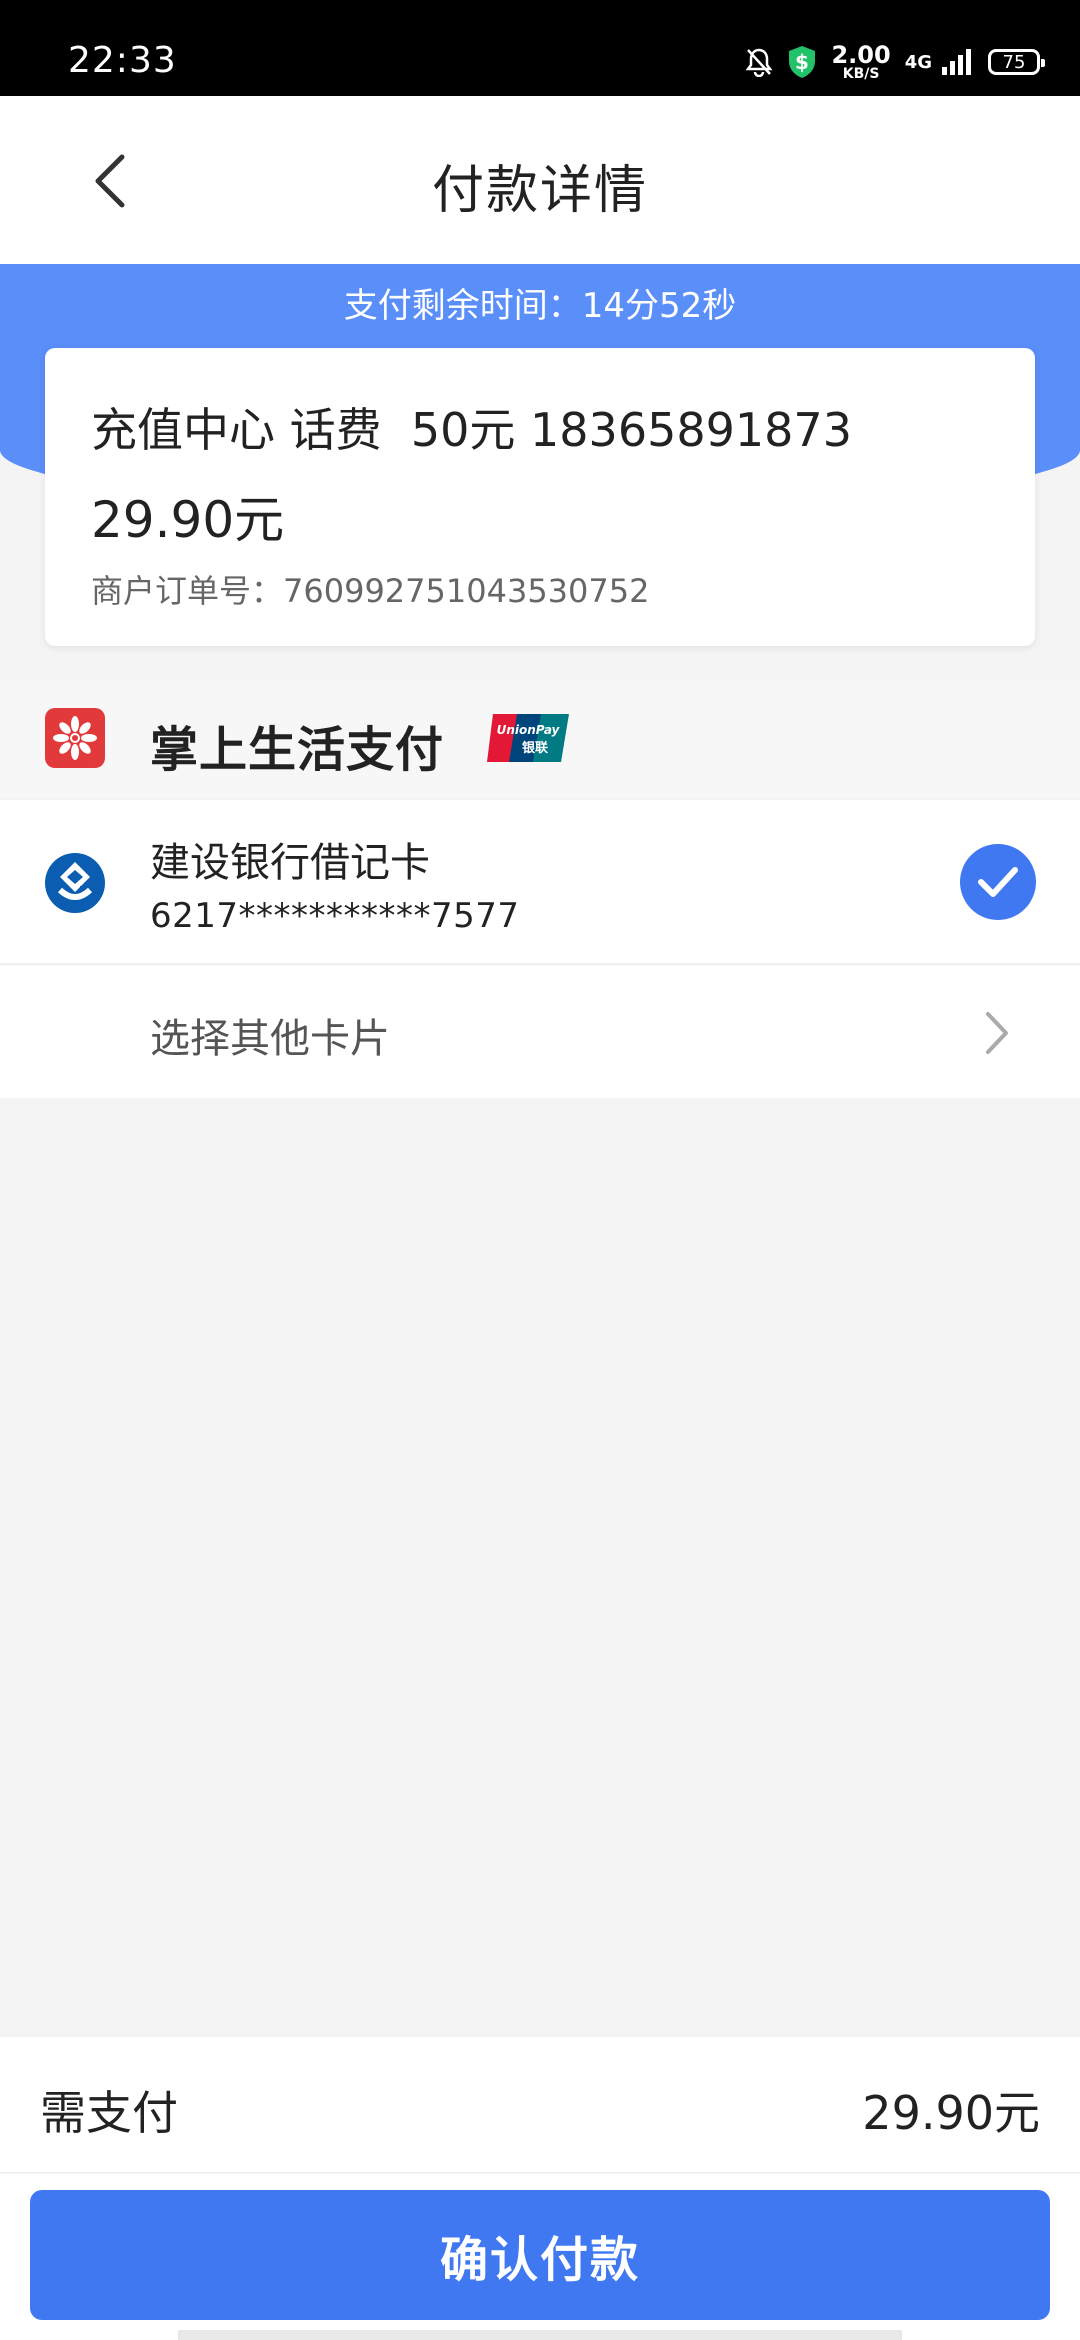 The image size is (1080, 2340). What do you see at coordinates (918, 62) in the screenshot?
I see `network-type: 4G` at bounding box center [918, 62].